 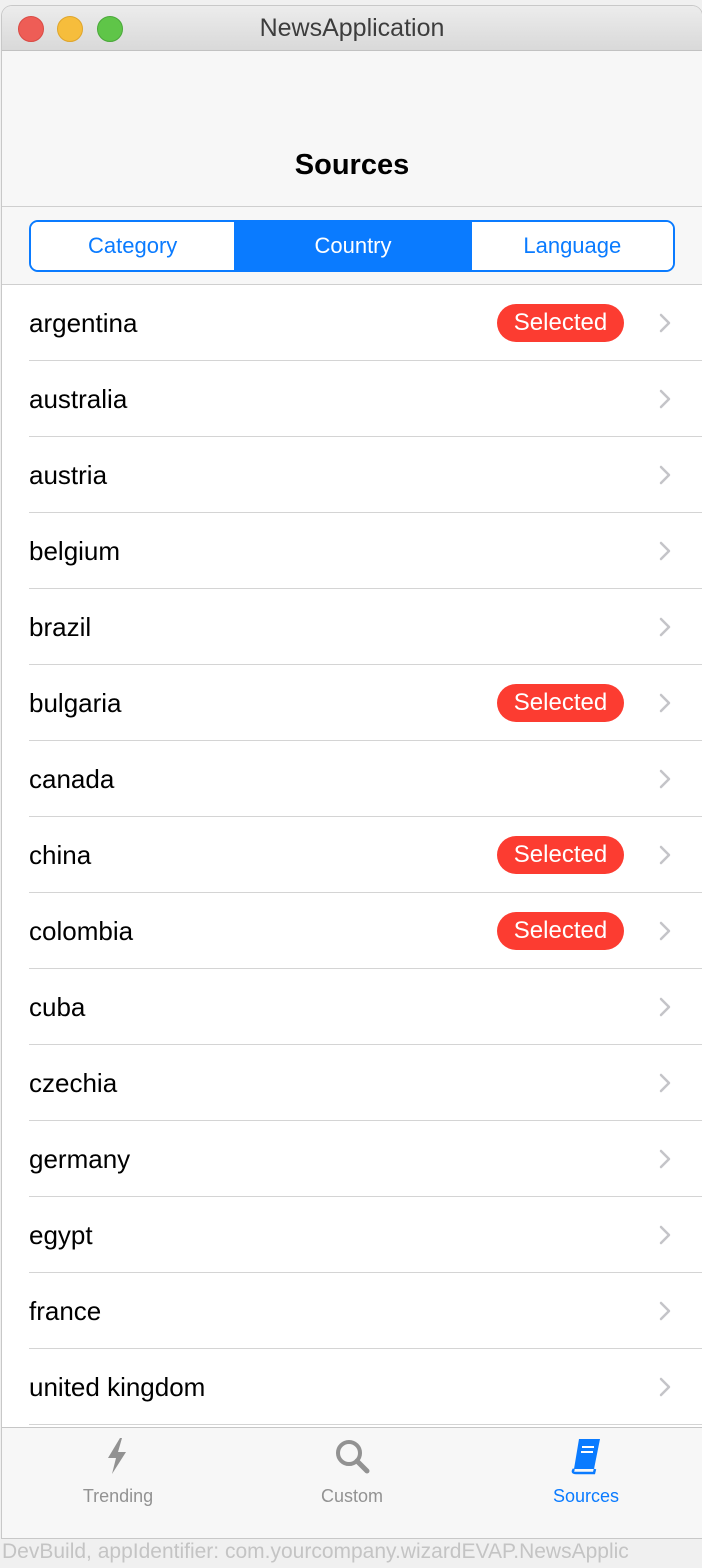 I want to click on country-label: argentina, so click(x=83, y=323).